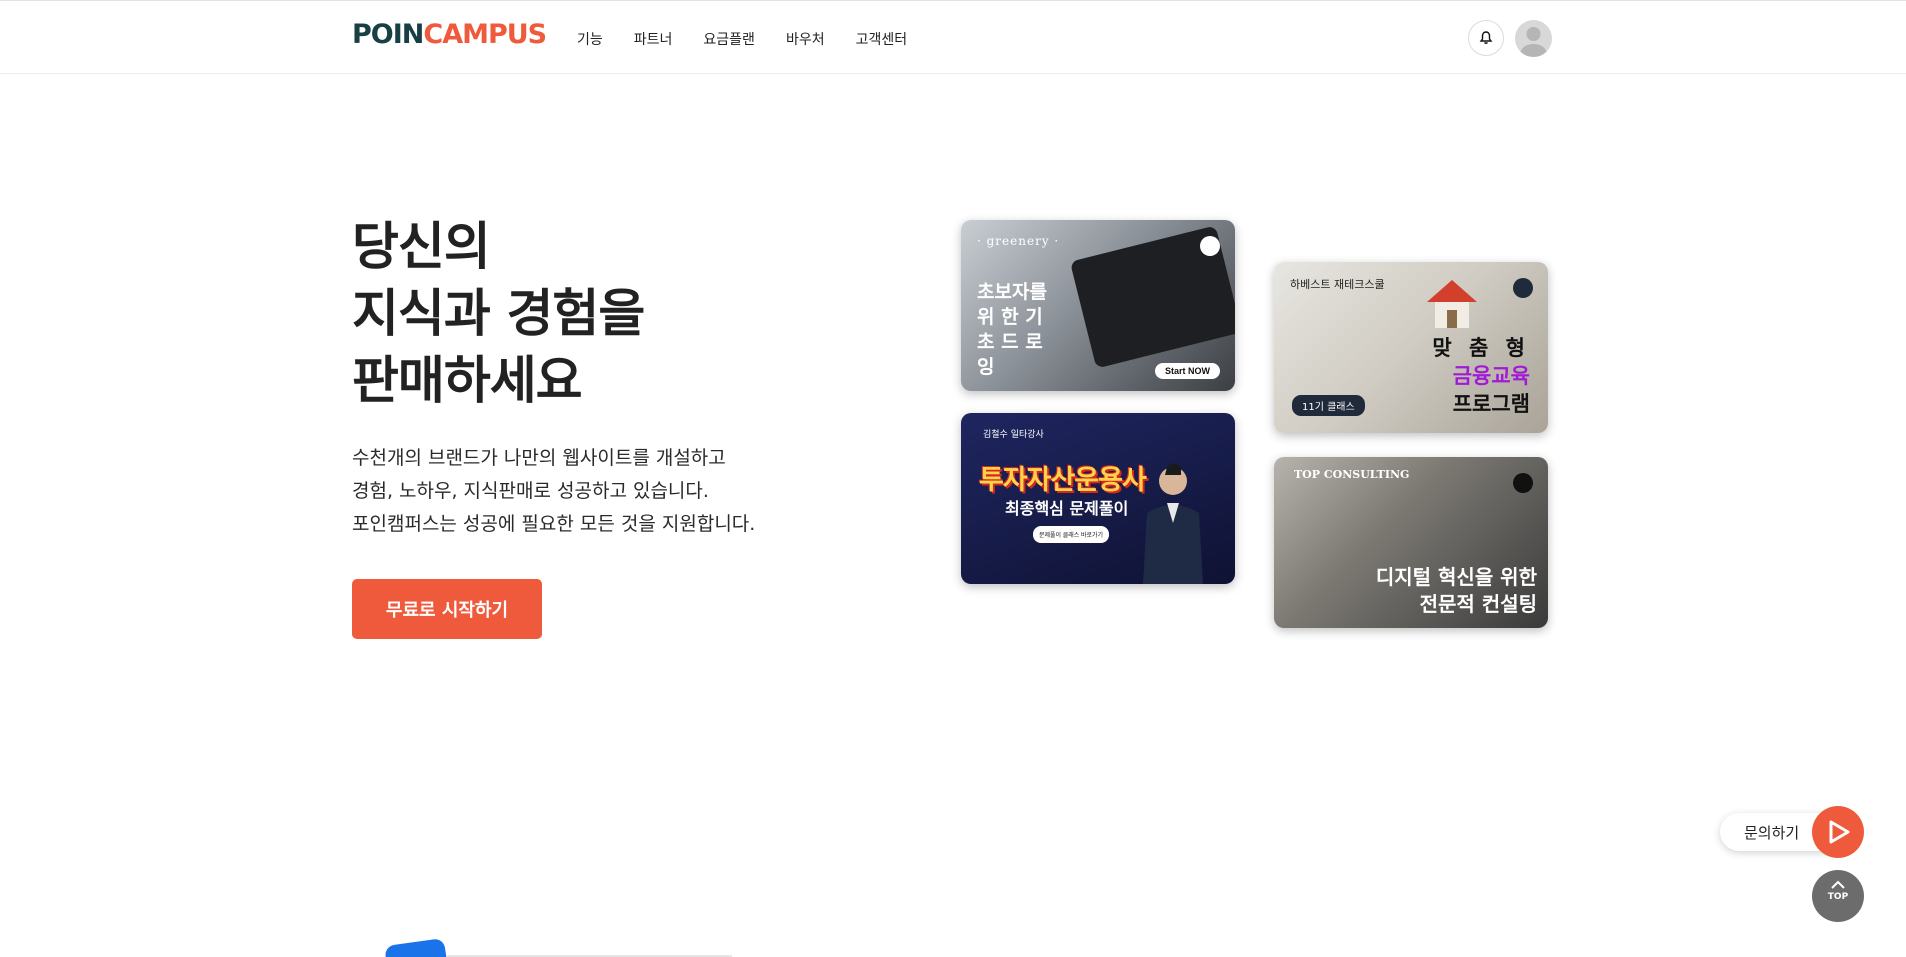 The height and width of the screenshot is (957, 1906). What do you see at coordinates (421, 247) in the screenshot?
I see `hero-title-line: 당신의` at bounding box center [421, 247].